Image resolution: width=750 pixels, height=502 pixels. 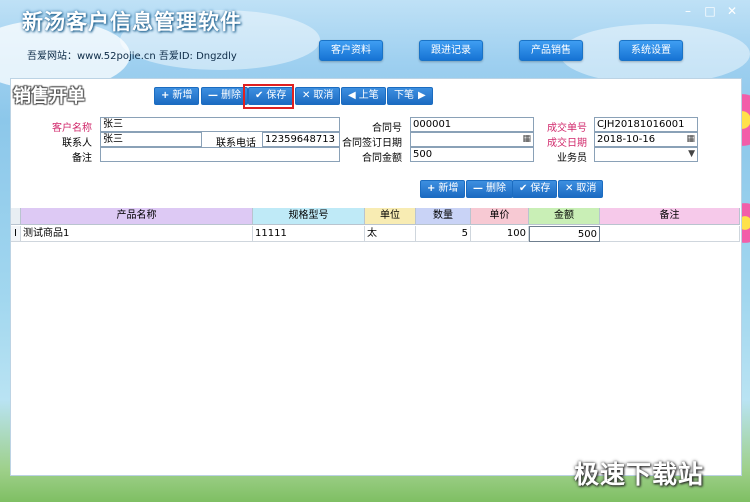 I want to click on remark-label: 备注, so click(x=82, y=158).